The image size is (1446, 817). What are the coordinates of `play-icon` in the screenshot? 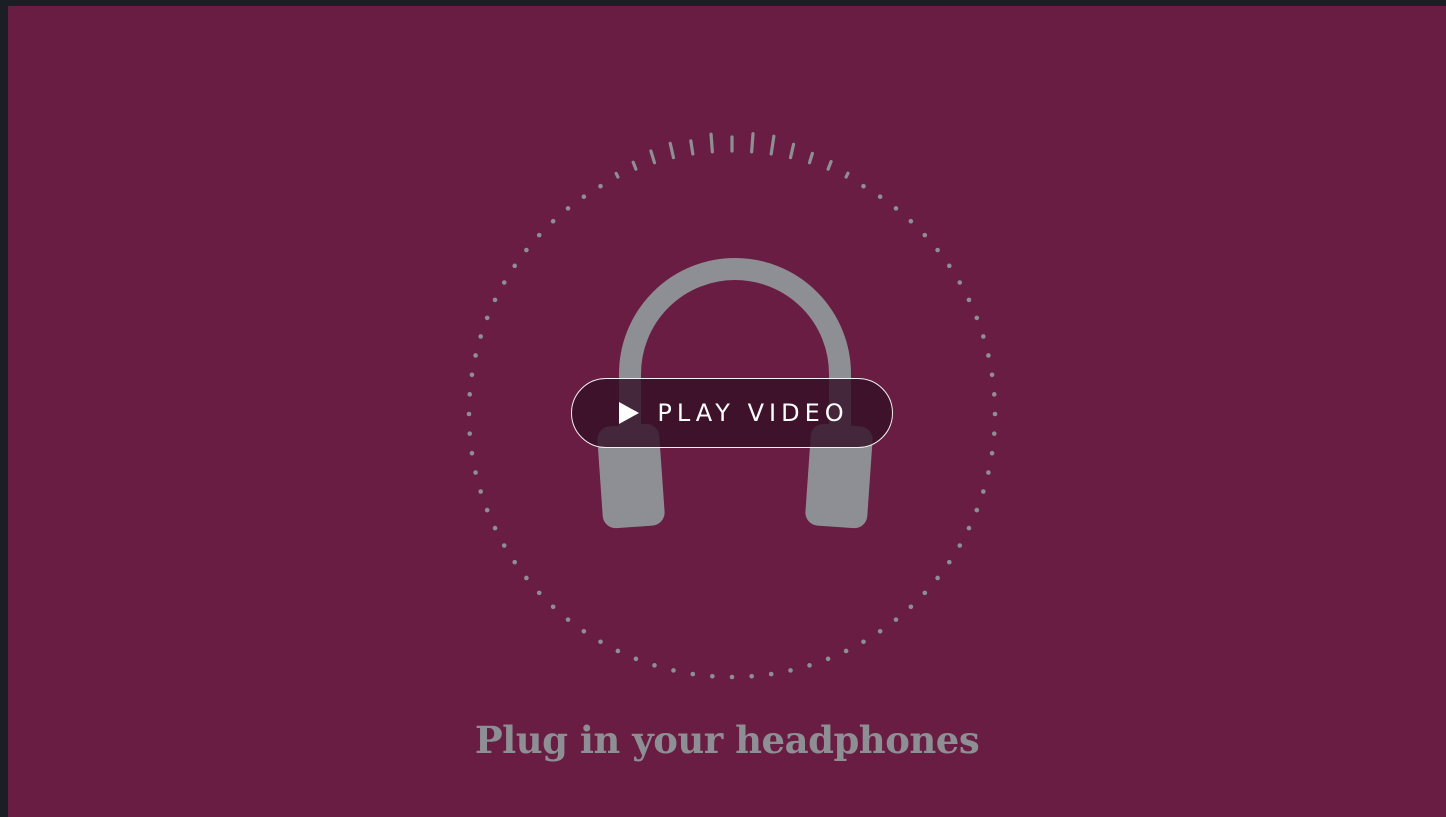 It's located at (629, 413).